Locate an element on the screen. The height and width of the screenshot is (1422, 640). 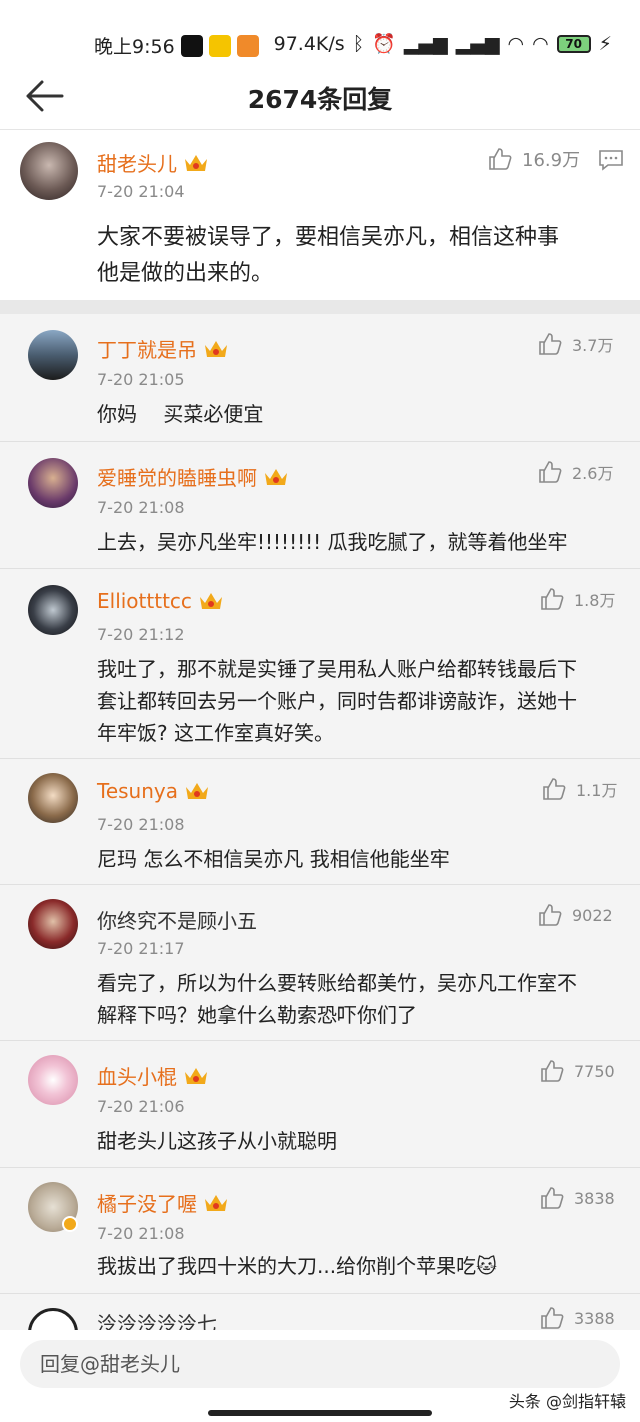
like-count: 2.6万 is located at coordinates (593, 473).